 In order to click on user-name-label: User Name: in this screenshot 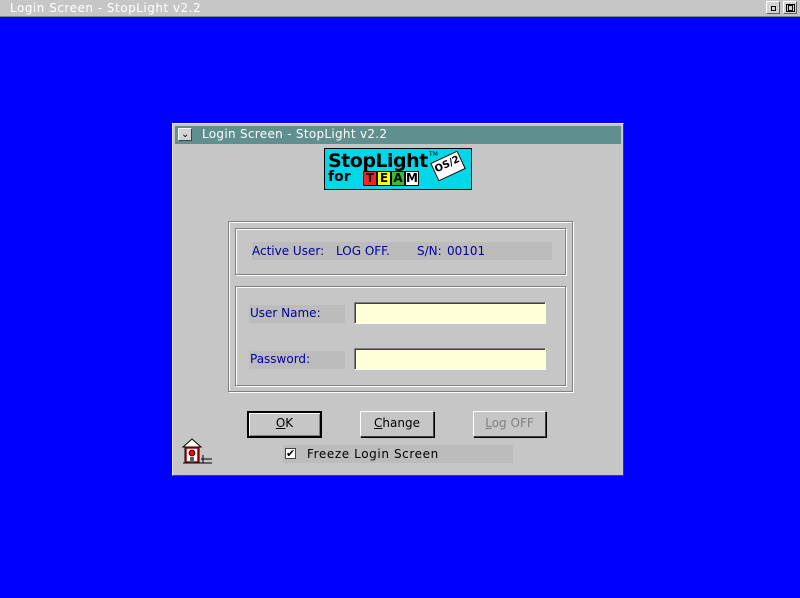, I will do `click(285, 313)`.